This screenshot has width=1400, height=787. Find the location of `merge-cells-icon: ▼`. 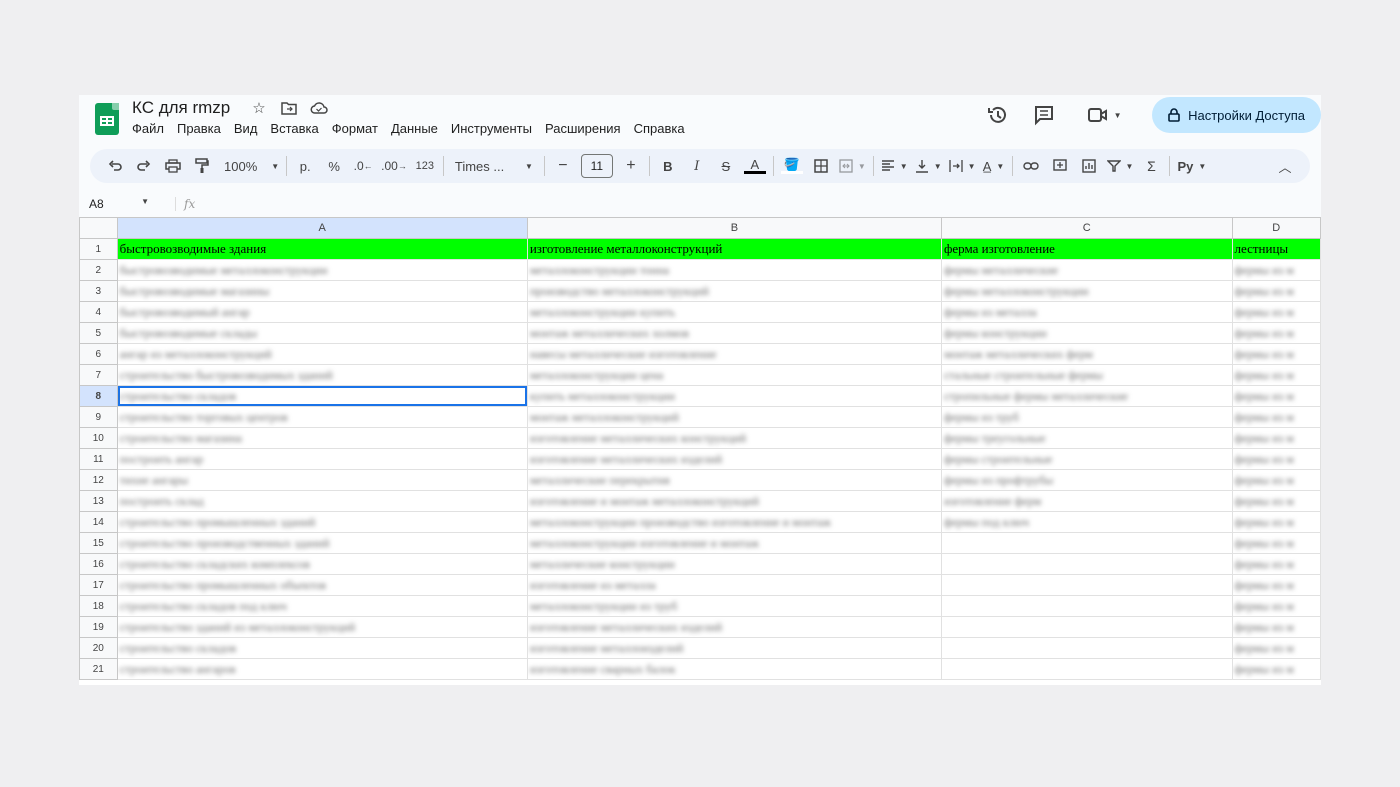

merge-cells-icon: ▼ is located at coordinates (852, 166).